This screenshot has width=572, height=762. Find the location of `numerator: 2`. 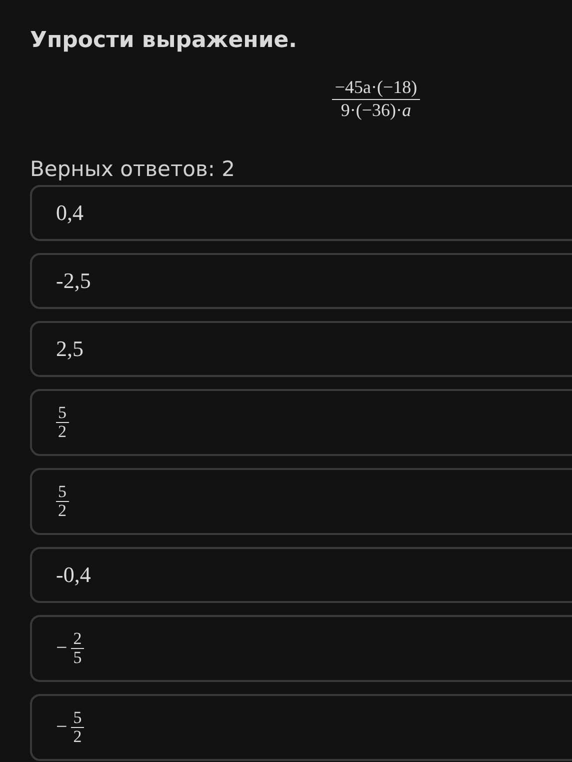

numerator: 2 is located at coordinates (77, 640).